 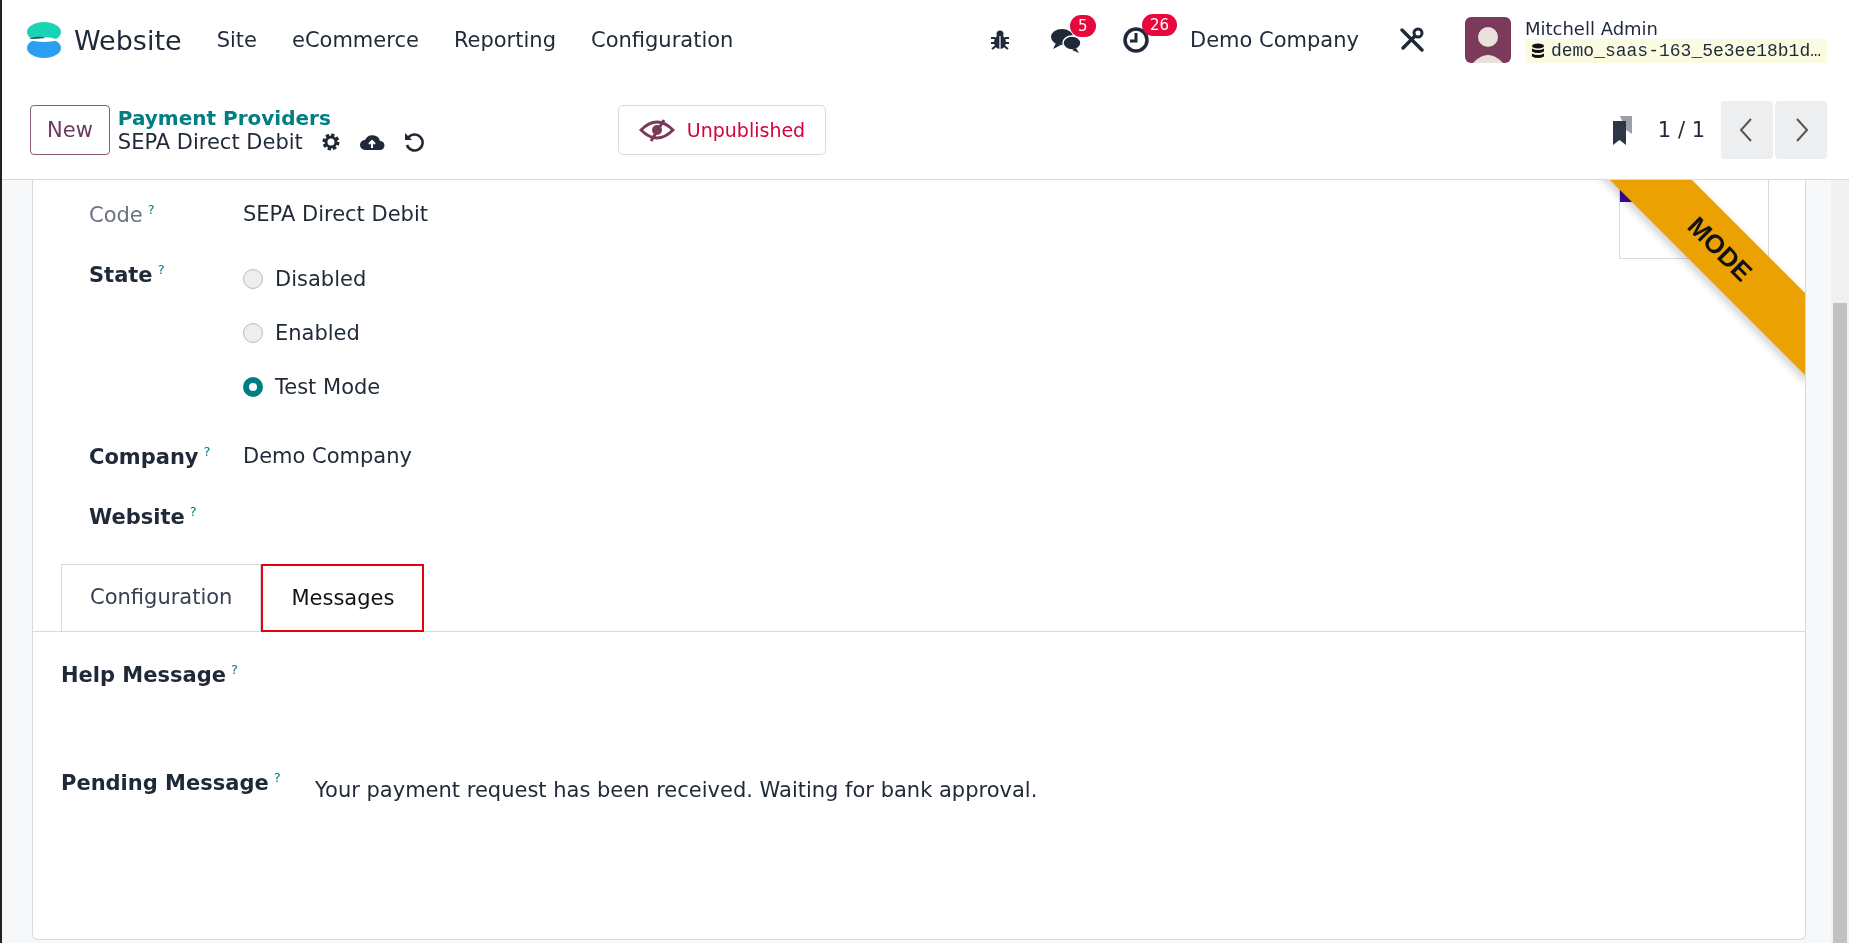 What do you see at coordinates (210, 141) in the screenshot?
I see `record-title: SEPA Direct Debit` at bounding box center [210, 141].